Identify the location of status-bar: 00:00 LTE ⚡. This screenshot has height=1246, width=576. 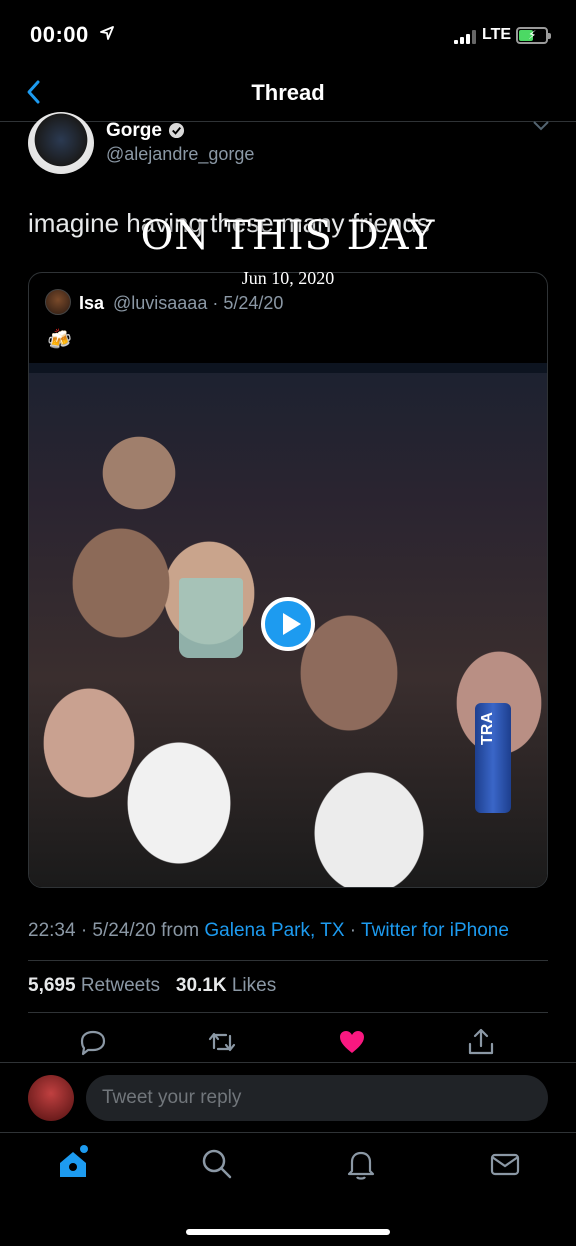
(288, 35).